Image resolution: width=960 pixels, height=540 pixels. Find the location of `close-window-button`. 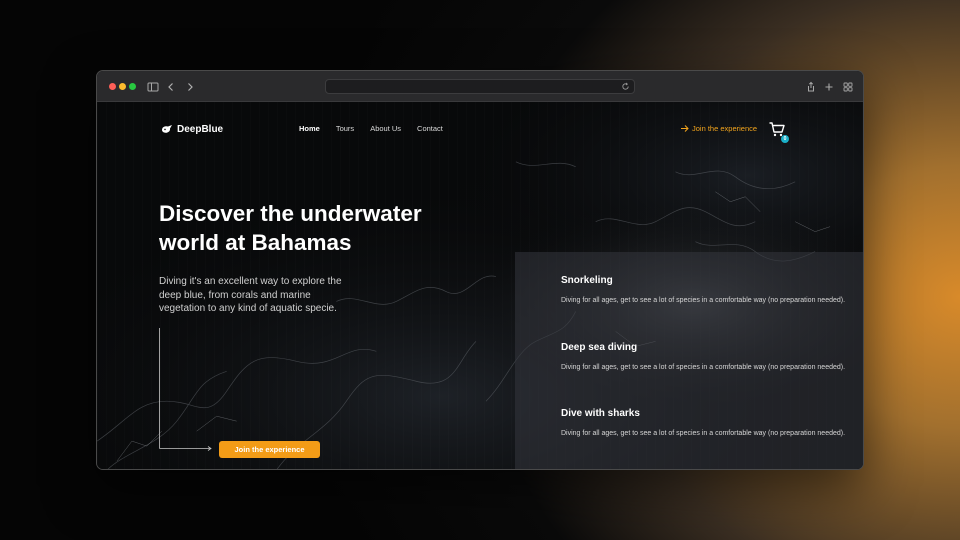

close-window-button is located at coordinates (112, 86).